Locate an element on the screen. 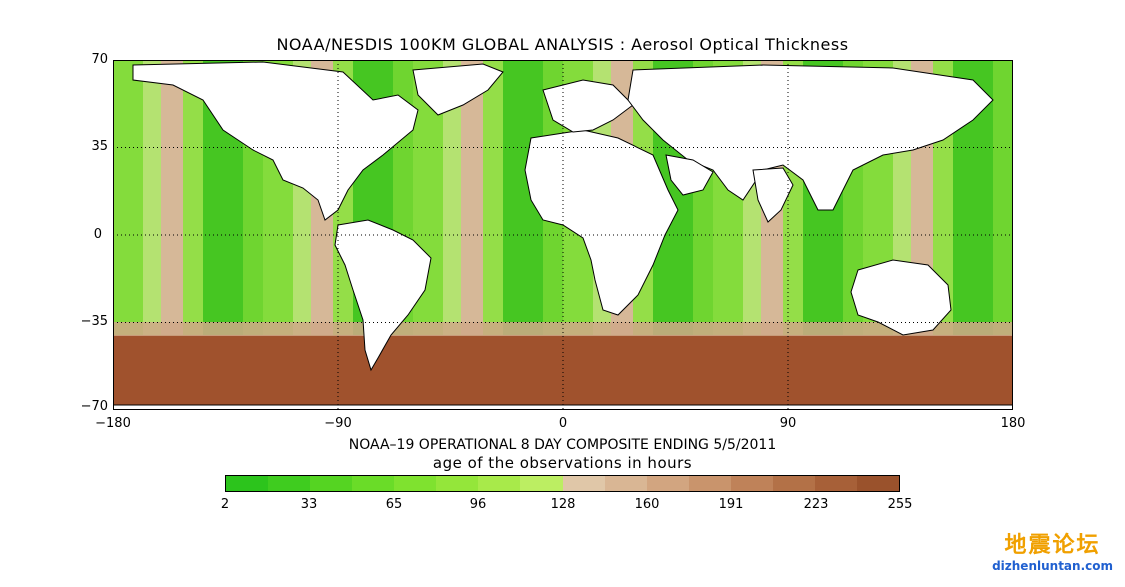  colorbar-label-191: 191 is located at coordinates (731, 504).